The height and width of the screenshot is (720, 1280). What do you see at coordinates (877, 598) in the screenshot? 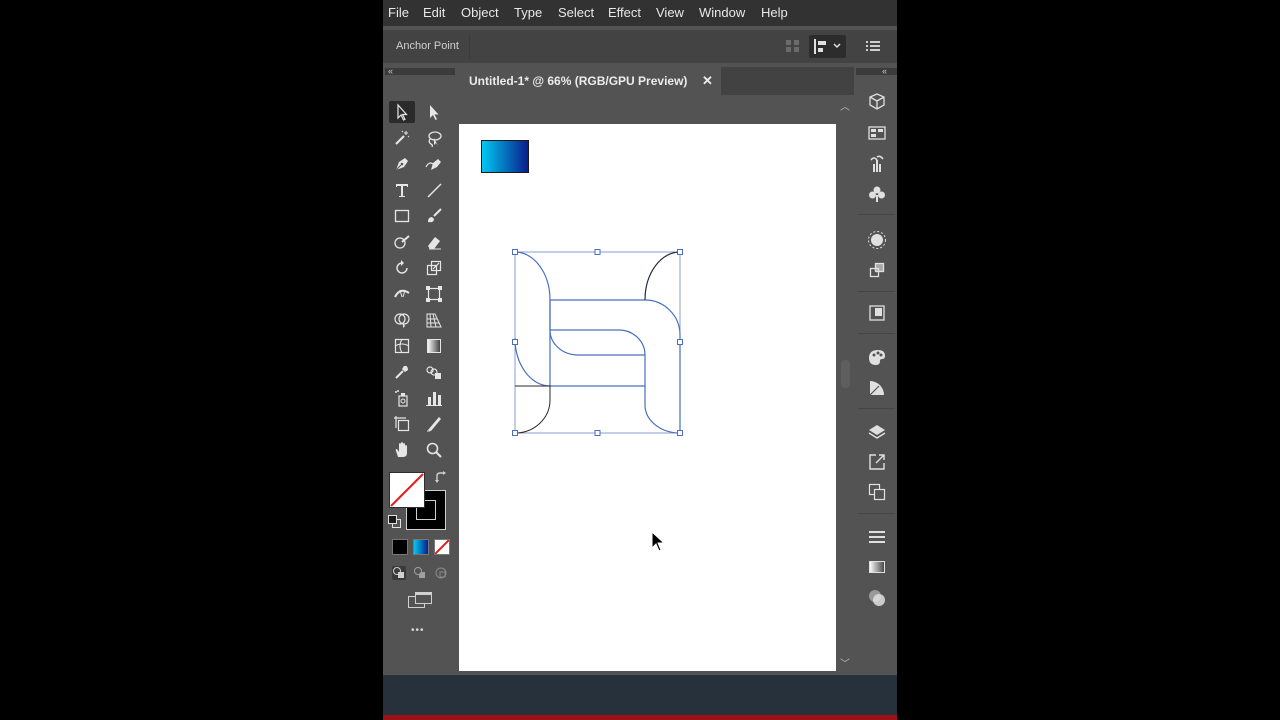
I see `transparency-icon` at bounding box center [877, 598].